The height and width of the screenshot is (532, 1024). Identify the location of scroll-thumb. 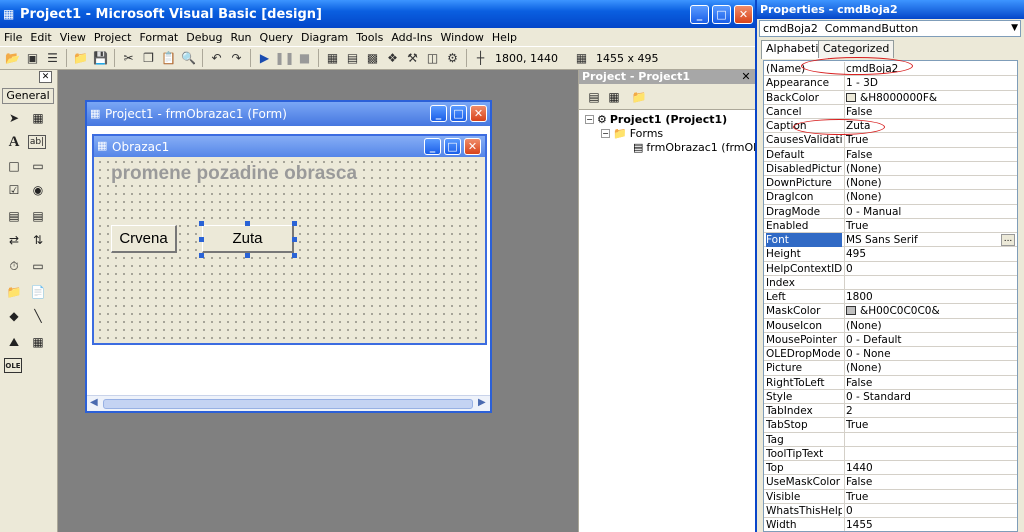
(288, 404).